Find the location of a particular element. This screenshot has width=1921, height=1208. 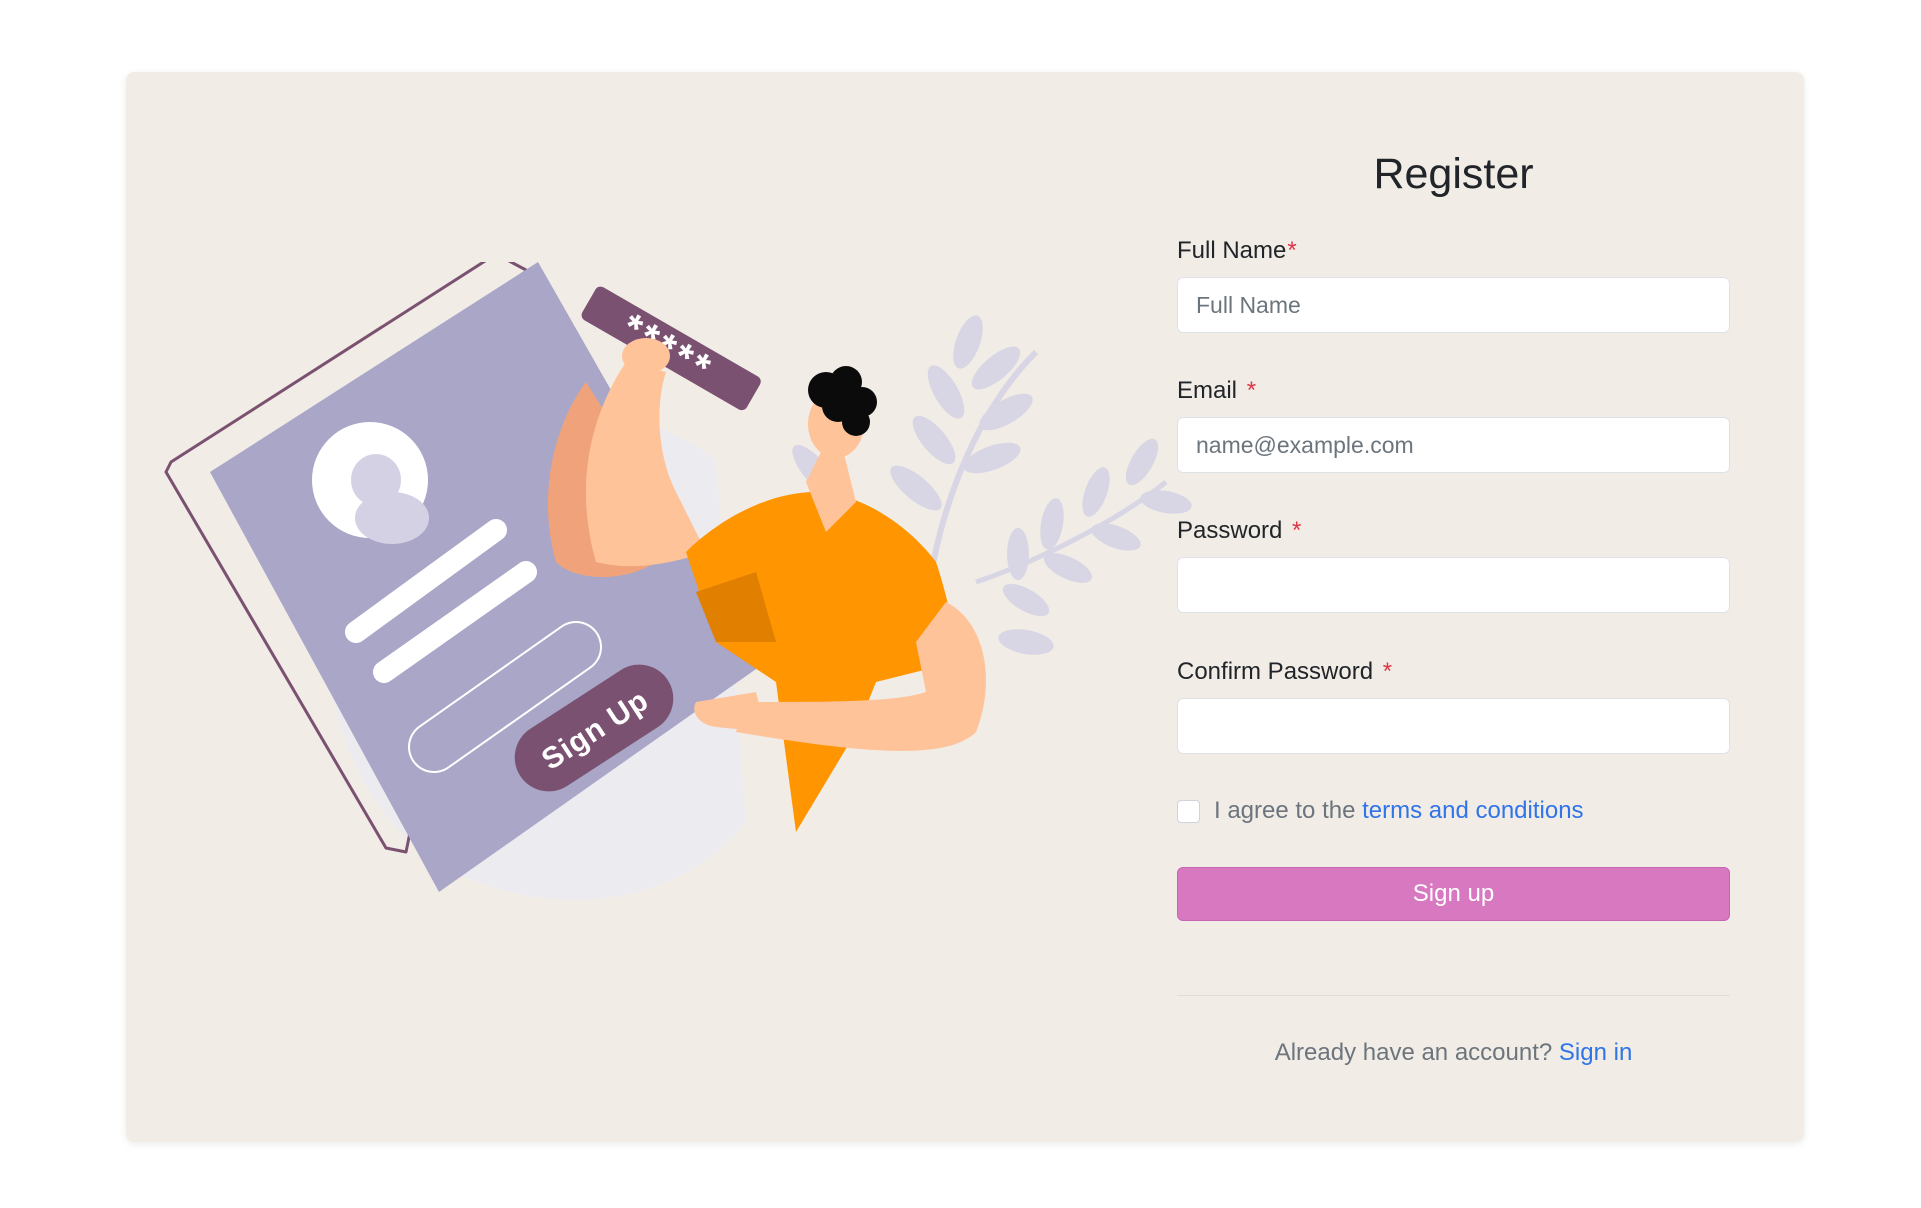

full-name-label: Full Name* is located at coordinates (1237, 250).